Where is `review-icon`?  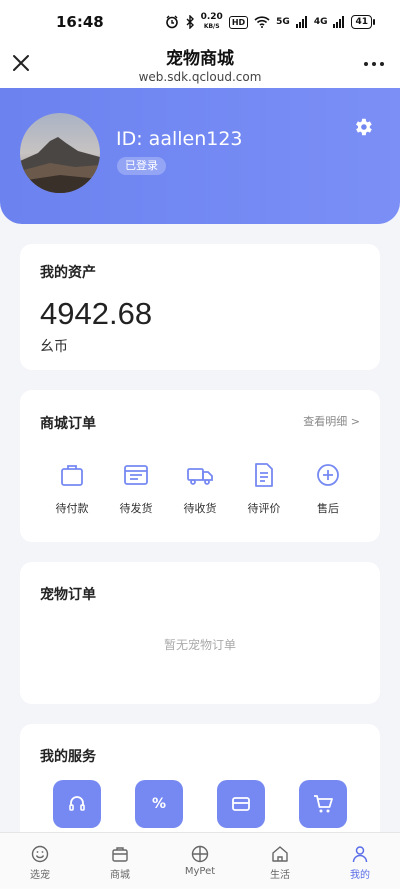
review-icon is located at coordinates (264, 475).